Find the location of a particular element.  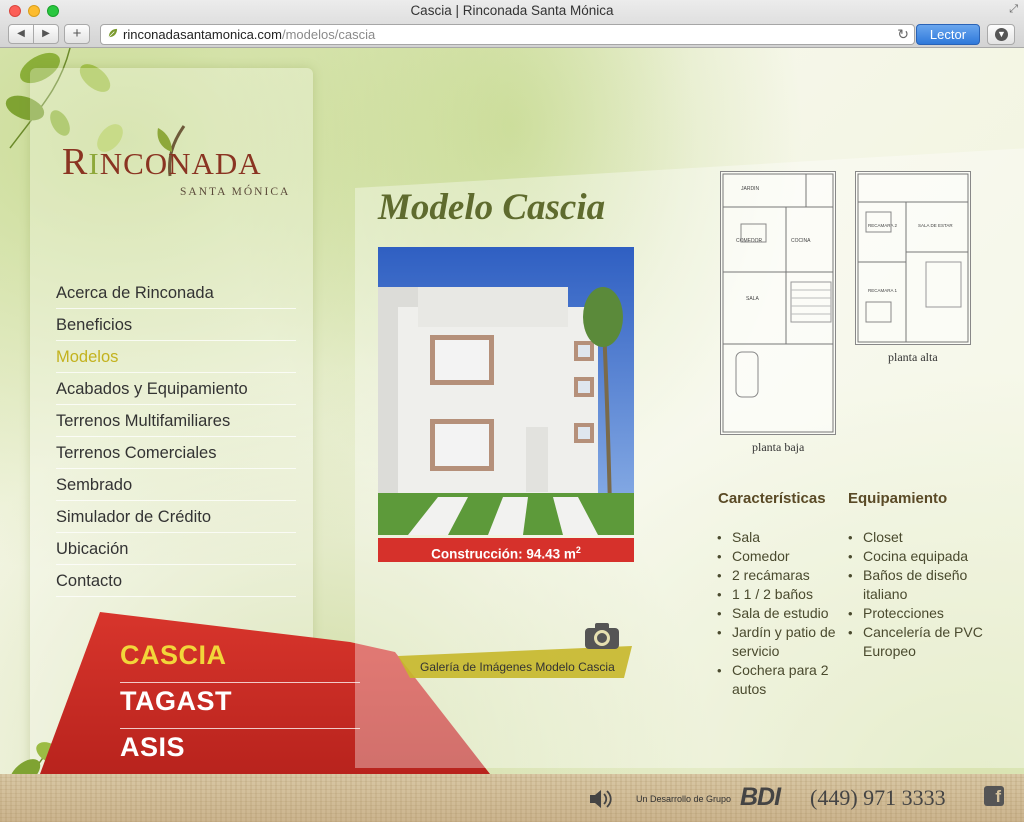

features-item: 1 1 / 2 baños is located at coordinates (779, 594).